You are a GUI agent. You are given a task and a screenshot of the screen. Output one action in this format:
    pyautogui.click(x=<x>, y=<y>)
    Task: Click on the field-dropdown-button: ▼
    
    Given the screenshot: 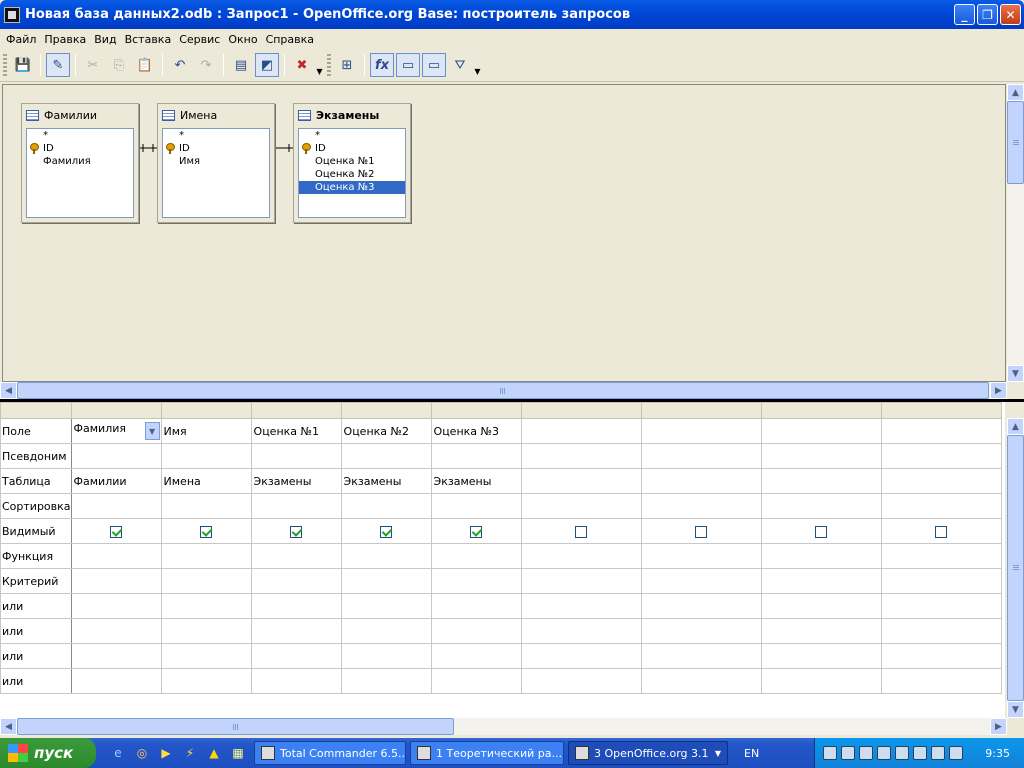 What is the action you would take?
    pyautogui.click(x=152, y=431)
    